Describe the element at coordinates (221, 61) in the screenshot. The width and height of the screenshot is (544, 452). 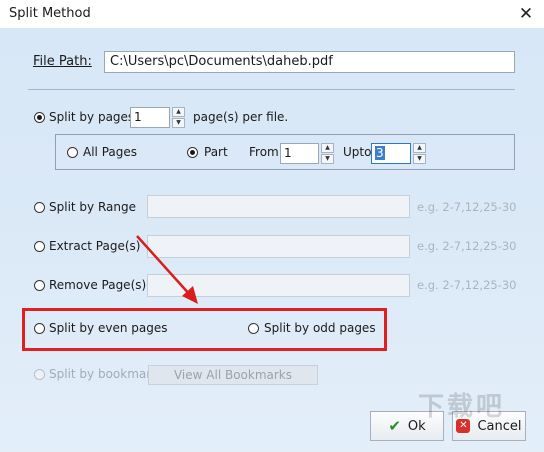
I see `file-path-value: C:\Users\pc\Documents\daheb.pdf` at that location.